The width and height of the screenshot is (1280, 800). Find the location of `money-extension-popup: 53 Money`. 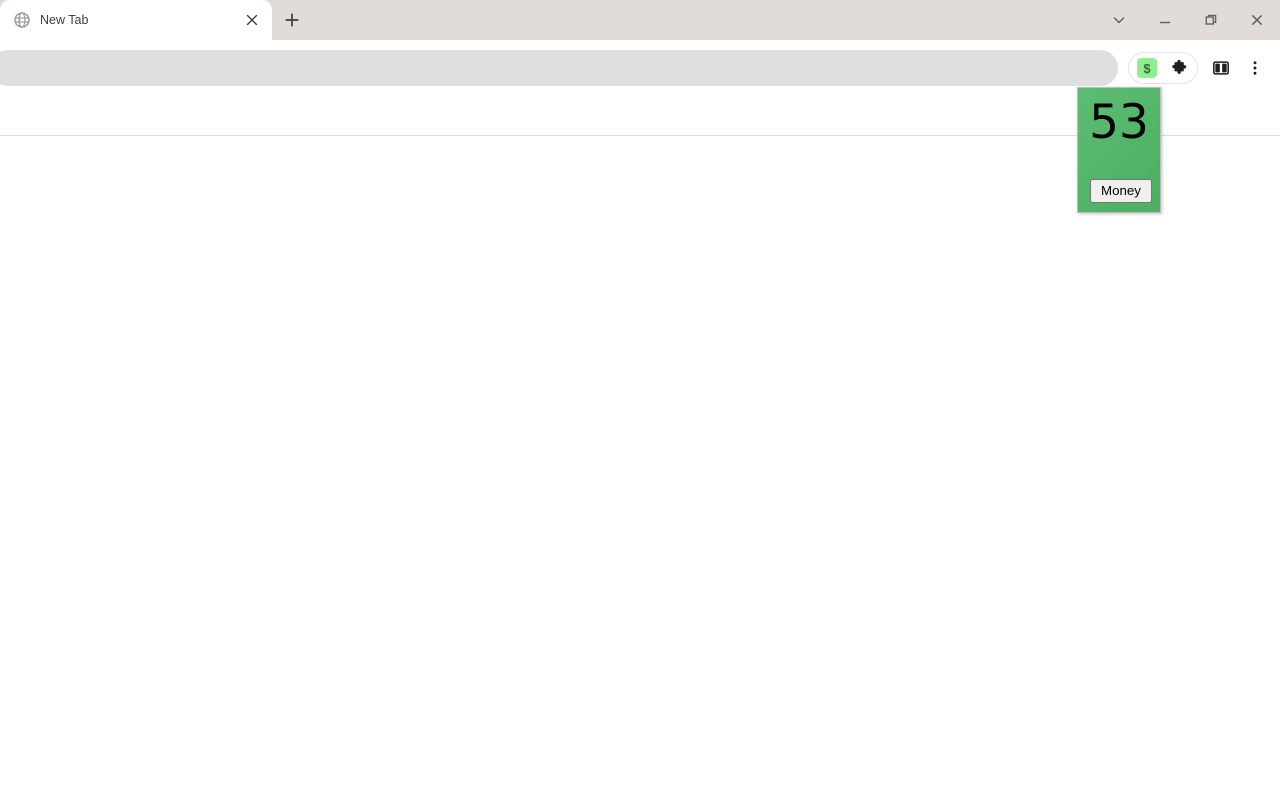

money-extension-popup: 53 Money is located at coordinates (1119, 150).